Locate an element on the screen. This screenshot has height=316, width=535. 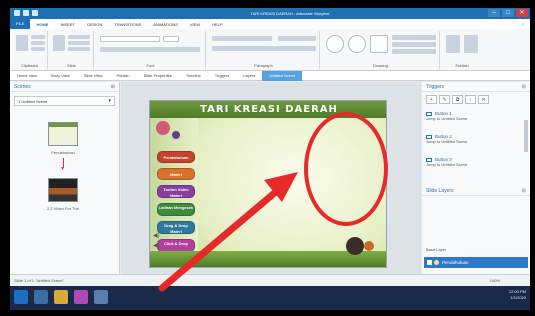
preview-icon is located at coordinates (453, 44).